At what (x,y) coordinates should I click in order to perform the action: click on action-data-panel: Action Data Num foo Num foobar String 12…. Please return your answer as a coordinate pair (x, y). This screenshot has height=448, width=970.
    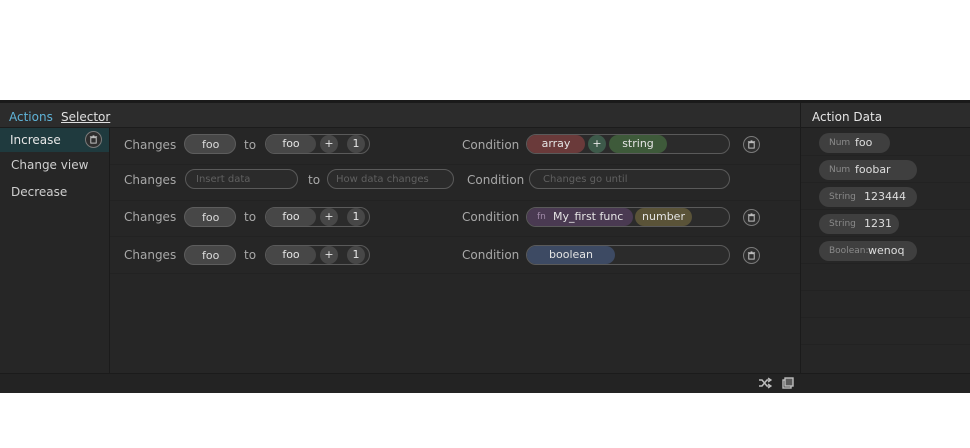
    Looking at the image, I should click on (885, 238).